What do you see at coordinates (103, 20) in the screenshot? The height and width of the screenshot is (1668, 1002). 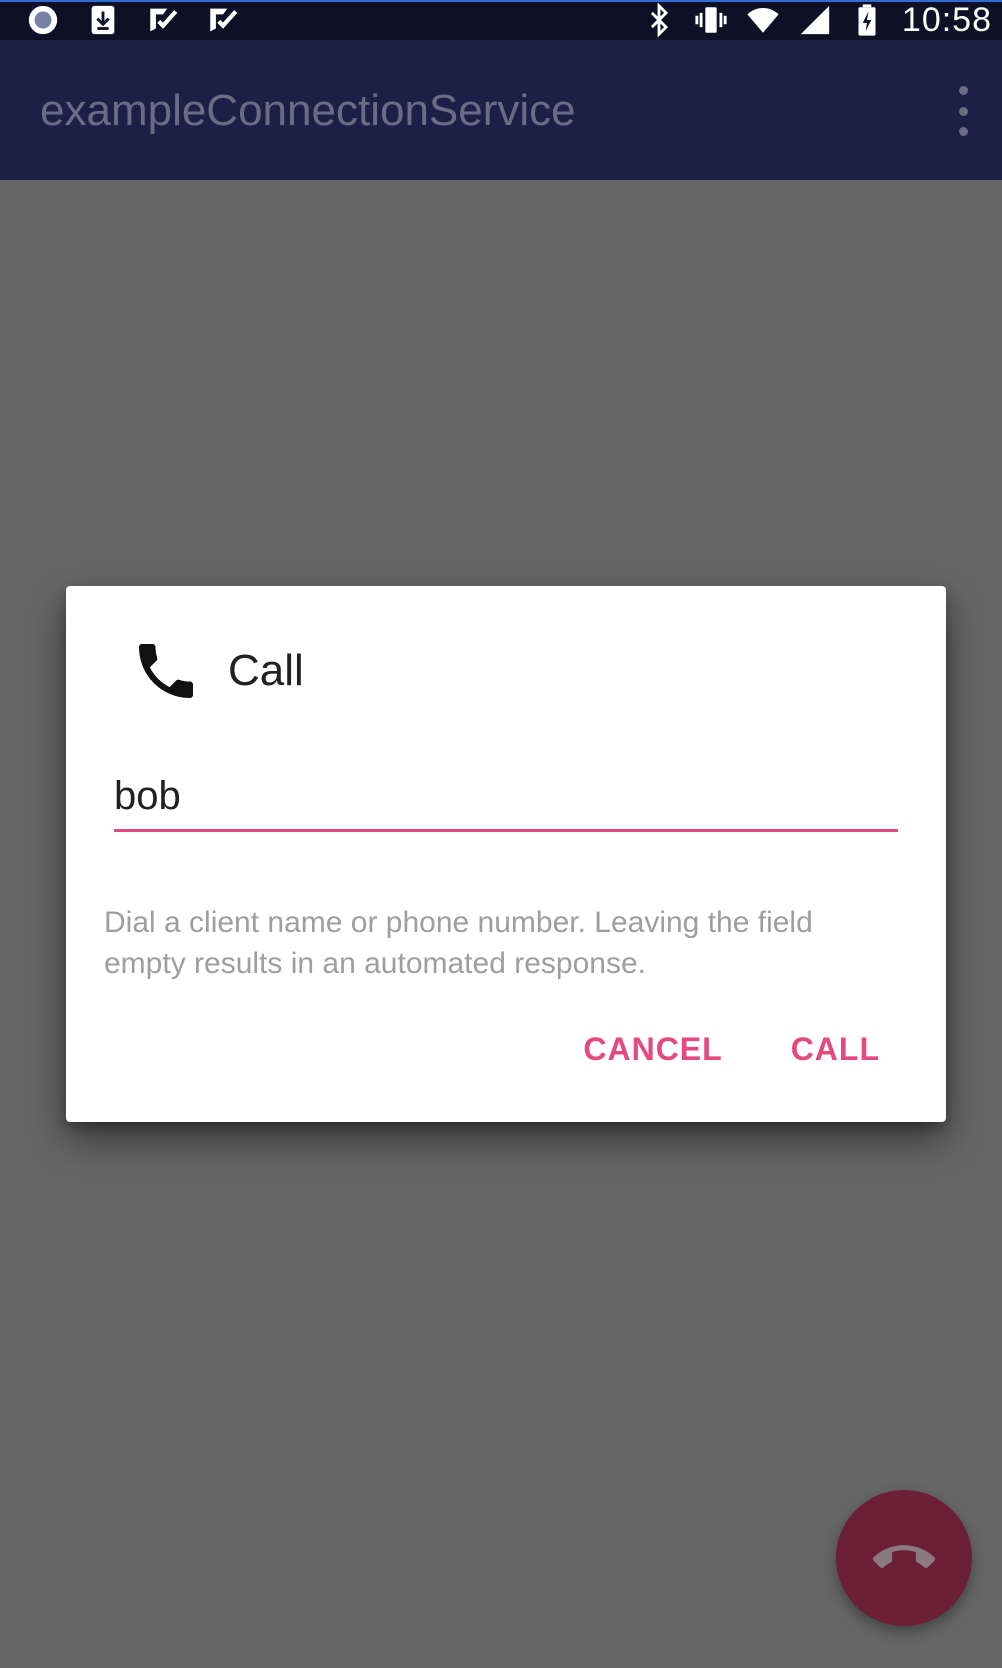 I see `download-icon` at bounding box center [103, 20].